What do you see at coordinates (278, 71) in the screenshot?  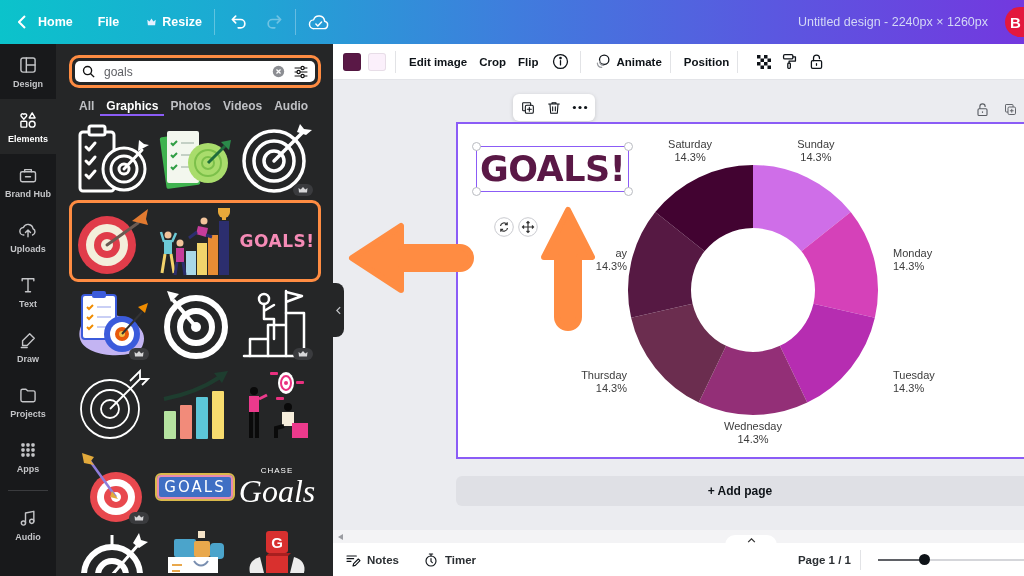 I see `clear-icon` at bounding box center [278, 71].